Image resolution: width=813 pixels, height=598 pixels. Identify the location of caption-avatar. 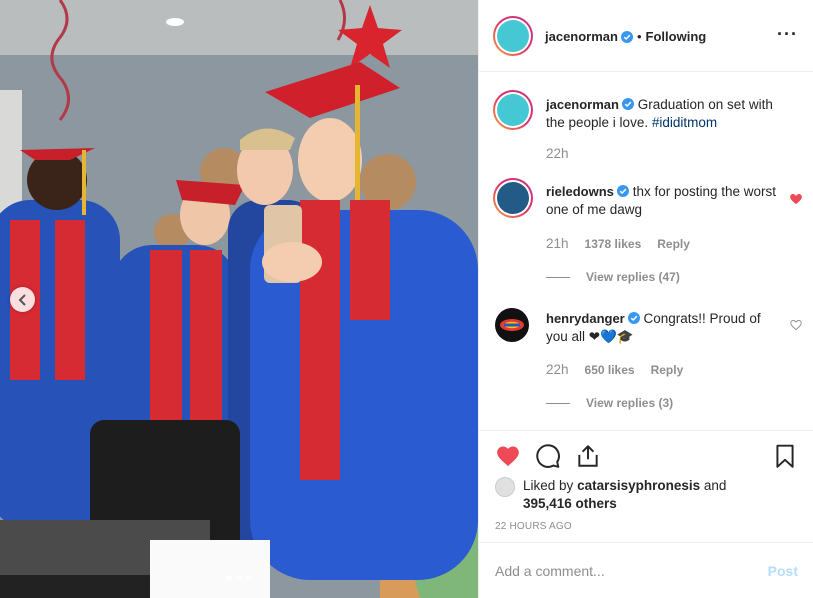
(513, 110).